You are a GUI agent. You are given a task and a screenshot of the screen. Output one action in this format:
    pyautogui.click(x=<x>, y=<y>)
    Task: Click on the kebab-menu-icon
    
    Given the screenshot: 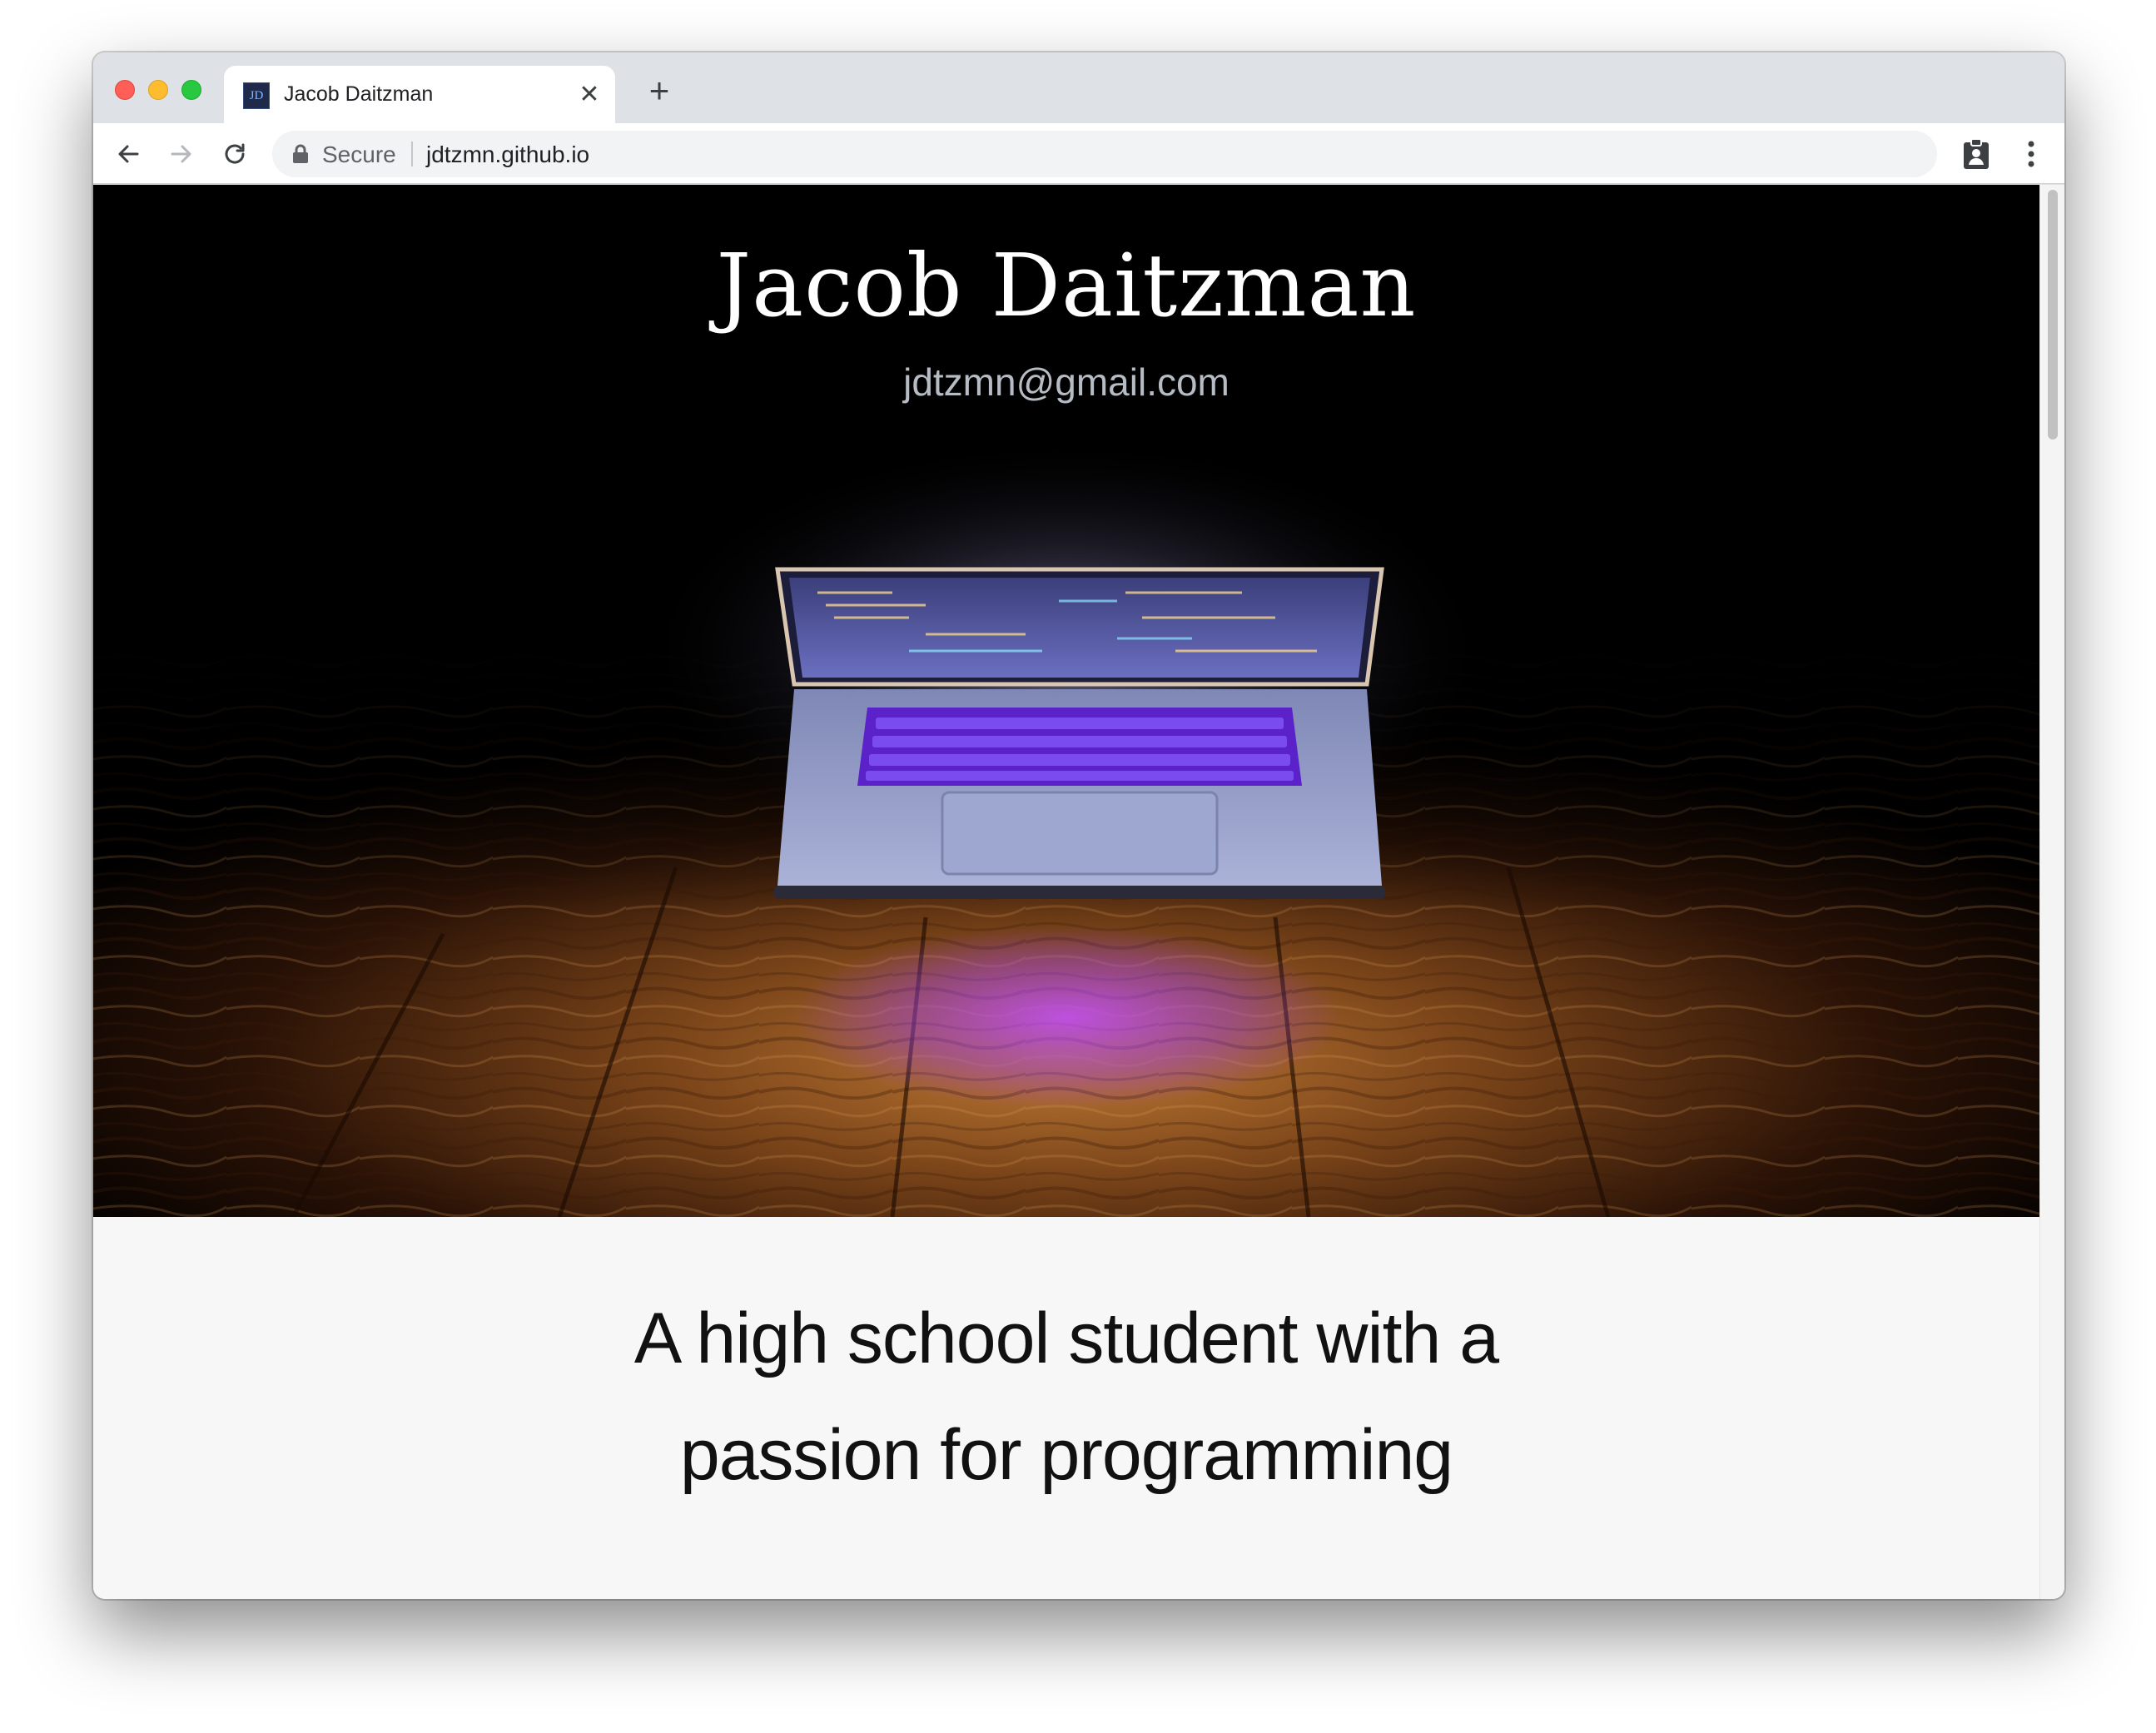 What is the action you would take?
    pyautogui.click(x=2031, y=154)
    